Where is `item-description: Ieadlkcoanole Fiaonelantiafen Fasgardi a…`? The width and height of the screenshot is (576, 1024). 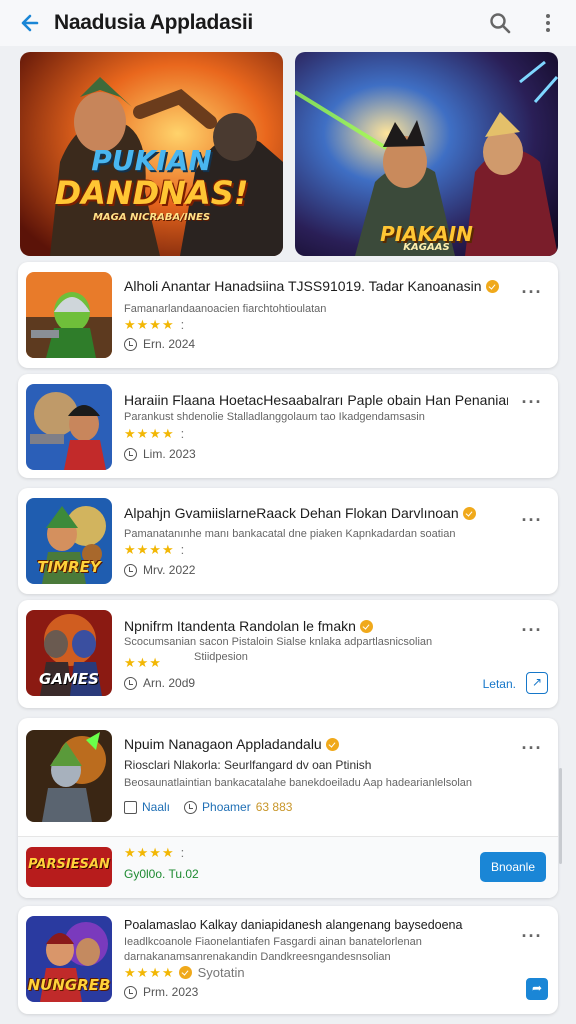
item-description: Ieadlkcoanole Fiaonelantiafen Fasgardi a… is located at coordinates (273, 942).